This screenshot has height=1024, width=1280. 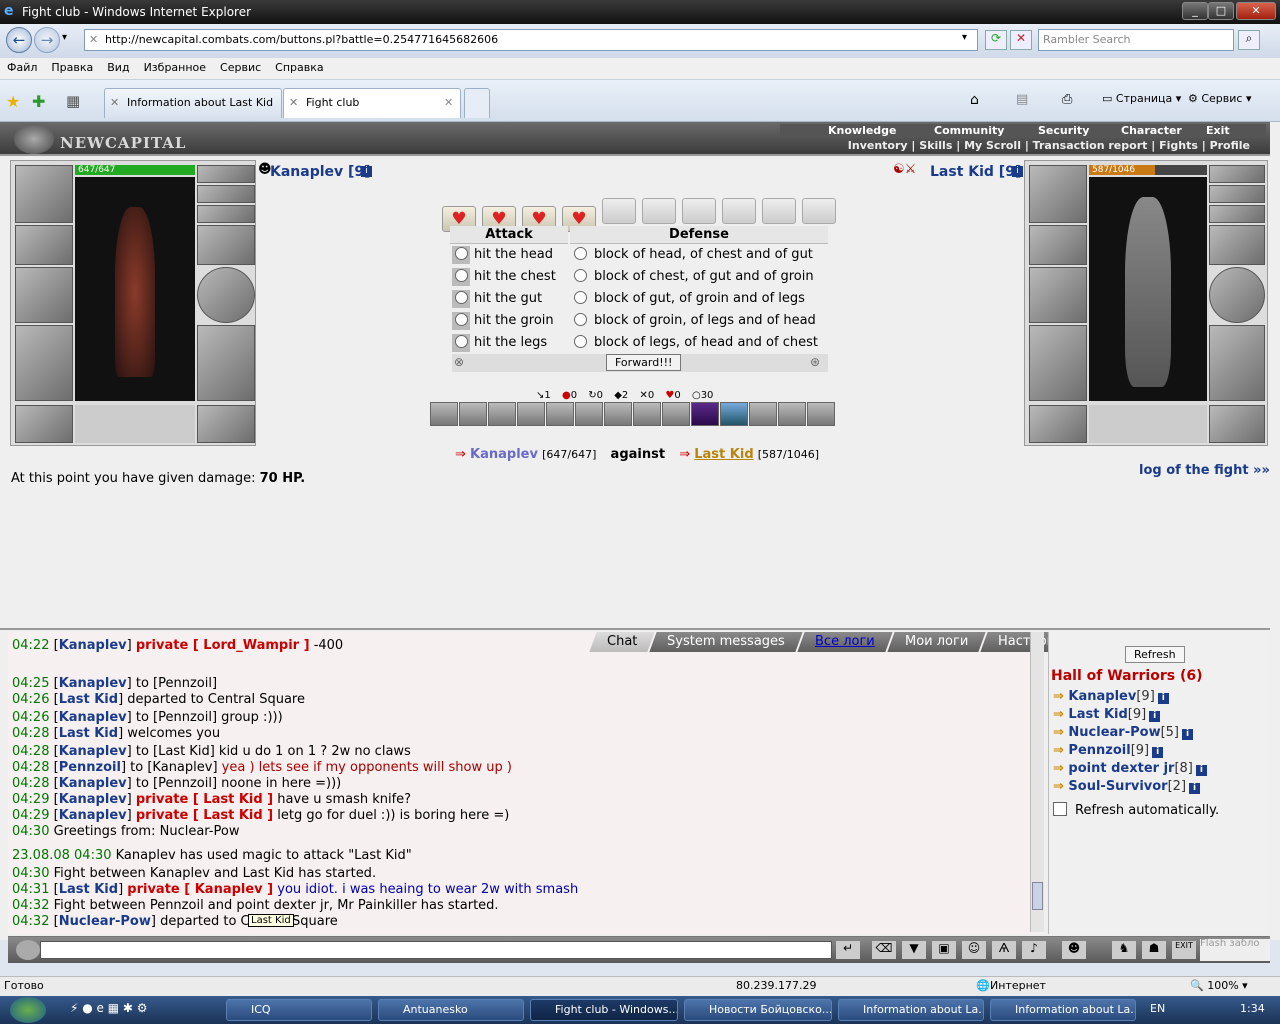 What do you see at coordinates (44, 245) in the screenshot?
I see `bracers-slot-icon` at bounding box center [44, 245].